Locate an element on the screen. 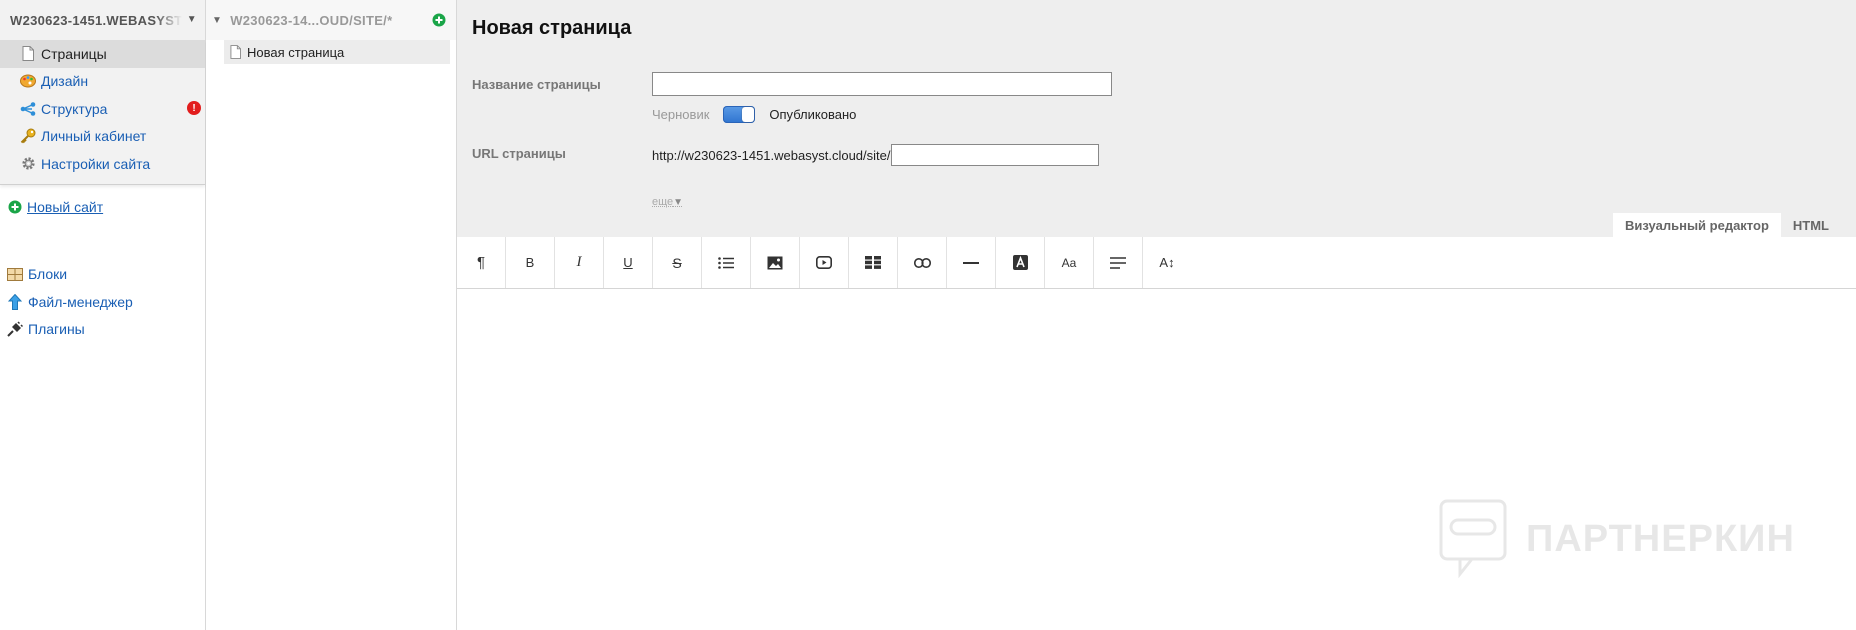  url-prefix: http://w230623-1451.webasyst.cloud/site/ is located at coordinates (771, 155).